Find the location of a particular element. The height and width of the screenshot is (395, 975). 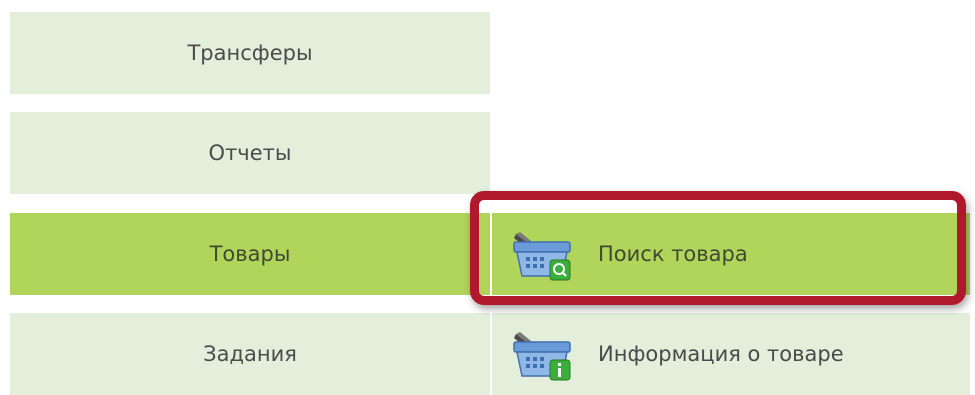

menu-item-label: Отчеты is located at coordinates (250, 153).